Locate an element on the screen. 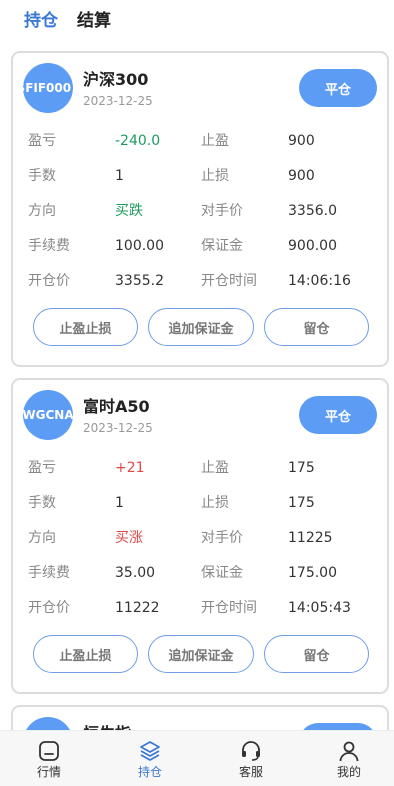 This screenshot has height=786, width=394. detail-row: 盈亏 -240.0 止盈 900 is located at coordinates (200, 141).